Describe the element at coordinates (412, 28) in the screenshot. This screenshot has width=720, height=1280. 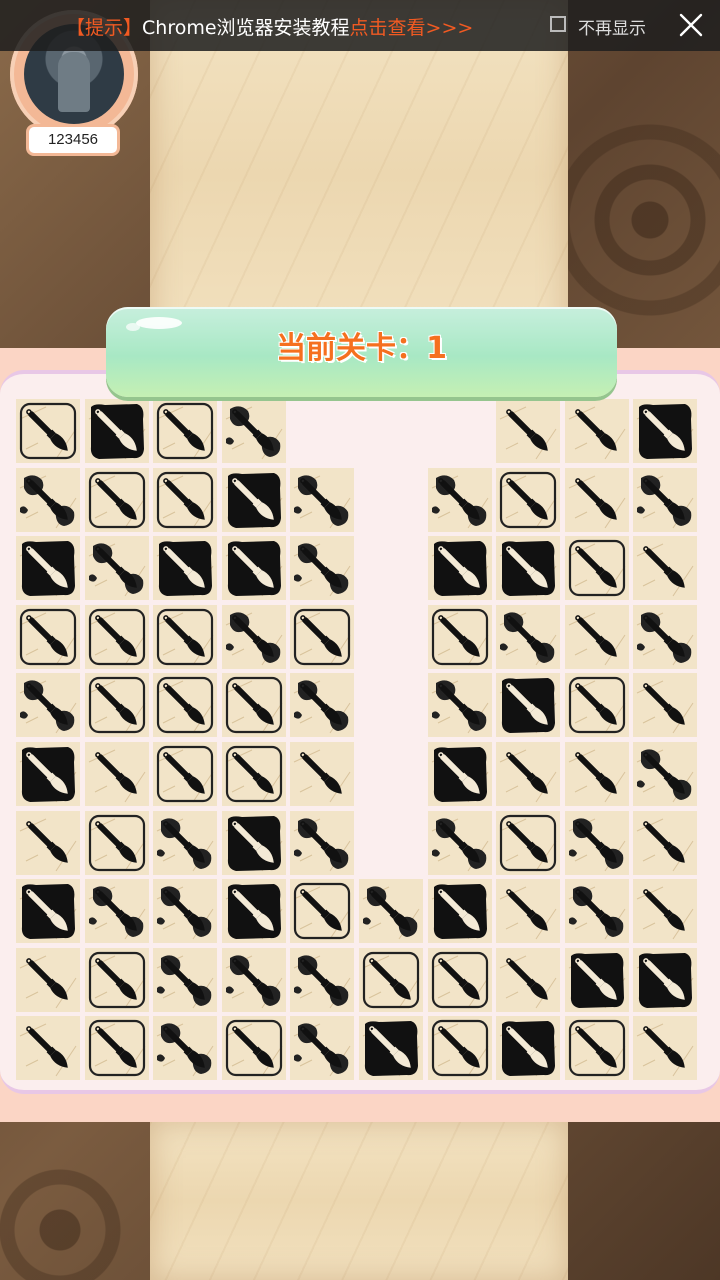
I see `notice-link: 点击查看>>>` at that location.